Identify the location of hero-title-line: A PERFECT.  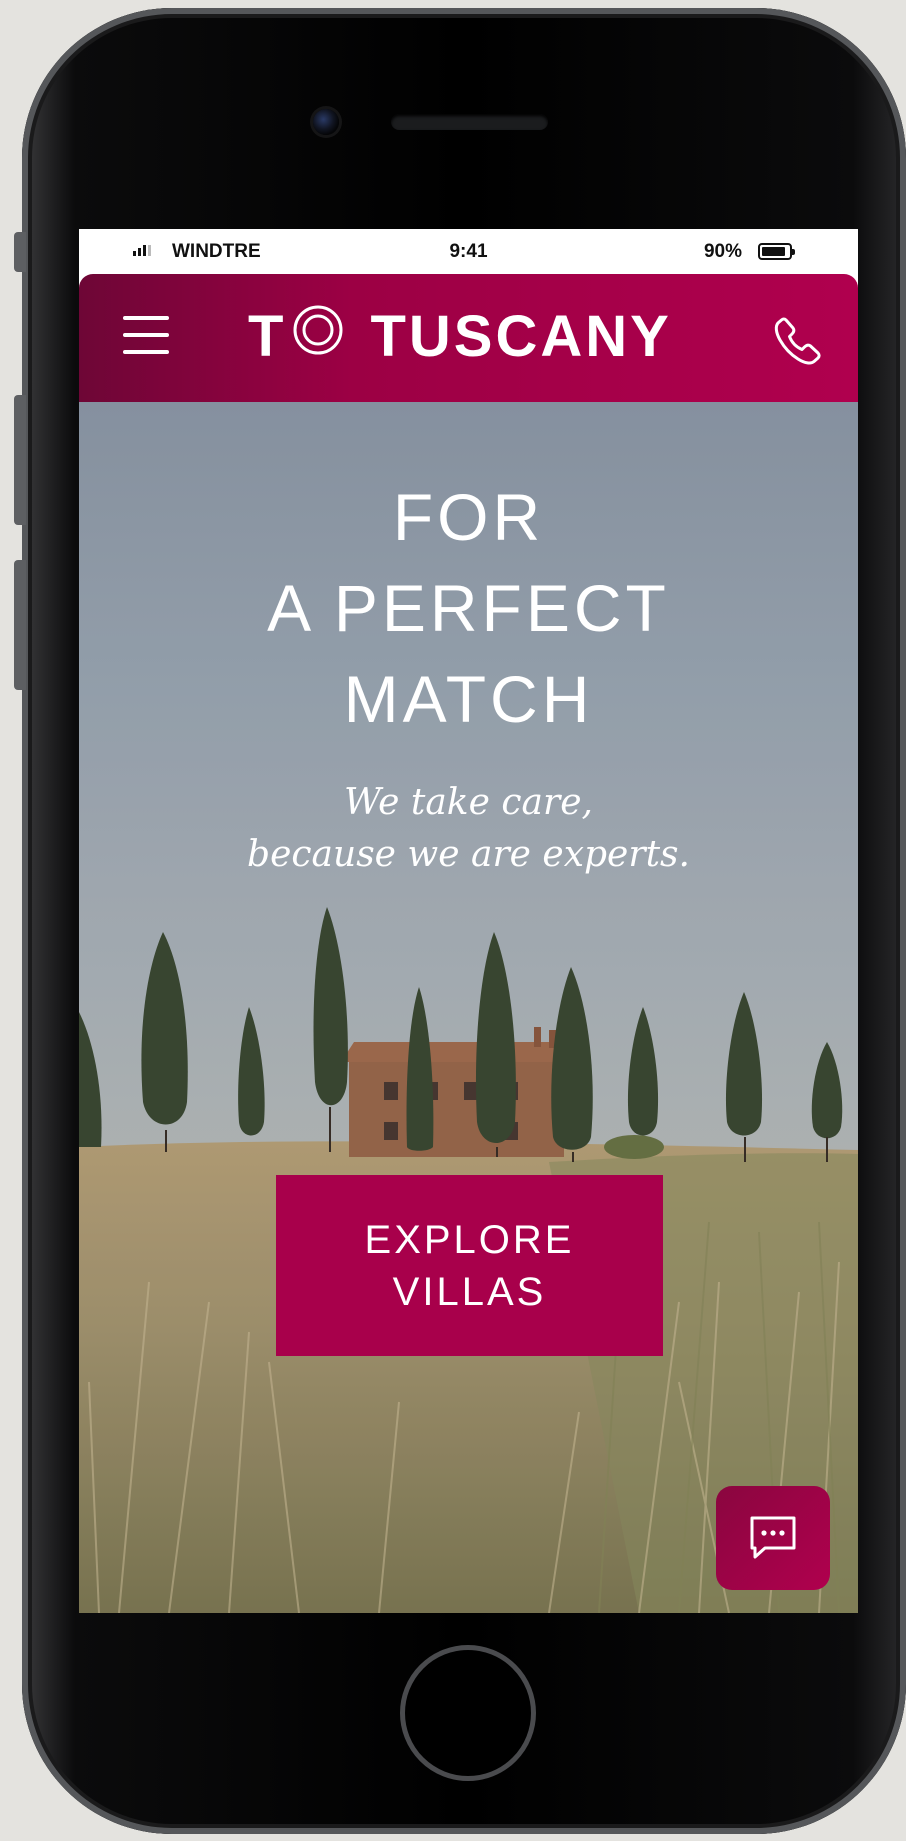
(468, 608).